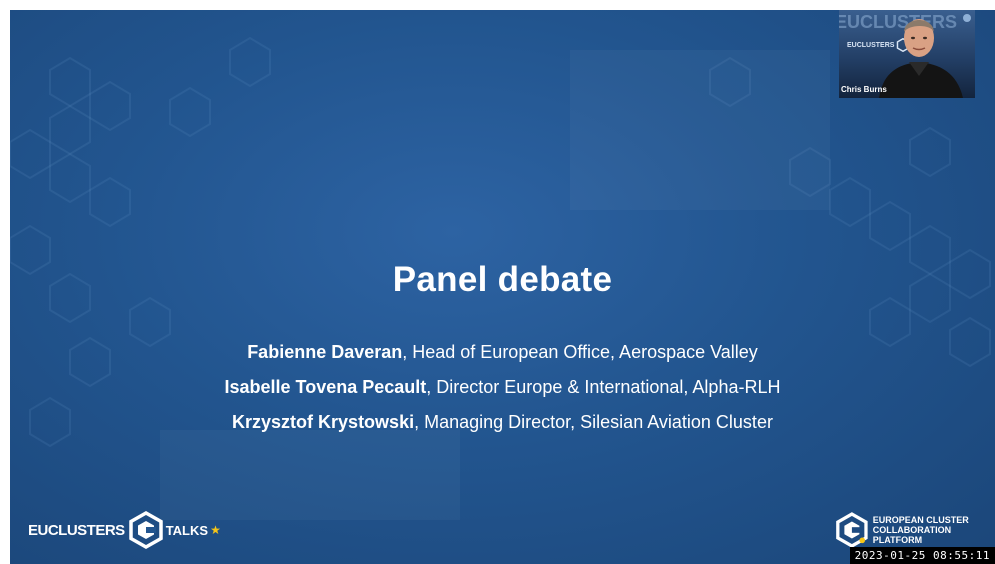  I want to click on star-icon: ★, so click(215, 530).